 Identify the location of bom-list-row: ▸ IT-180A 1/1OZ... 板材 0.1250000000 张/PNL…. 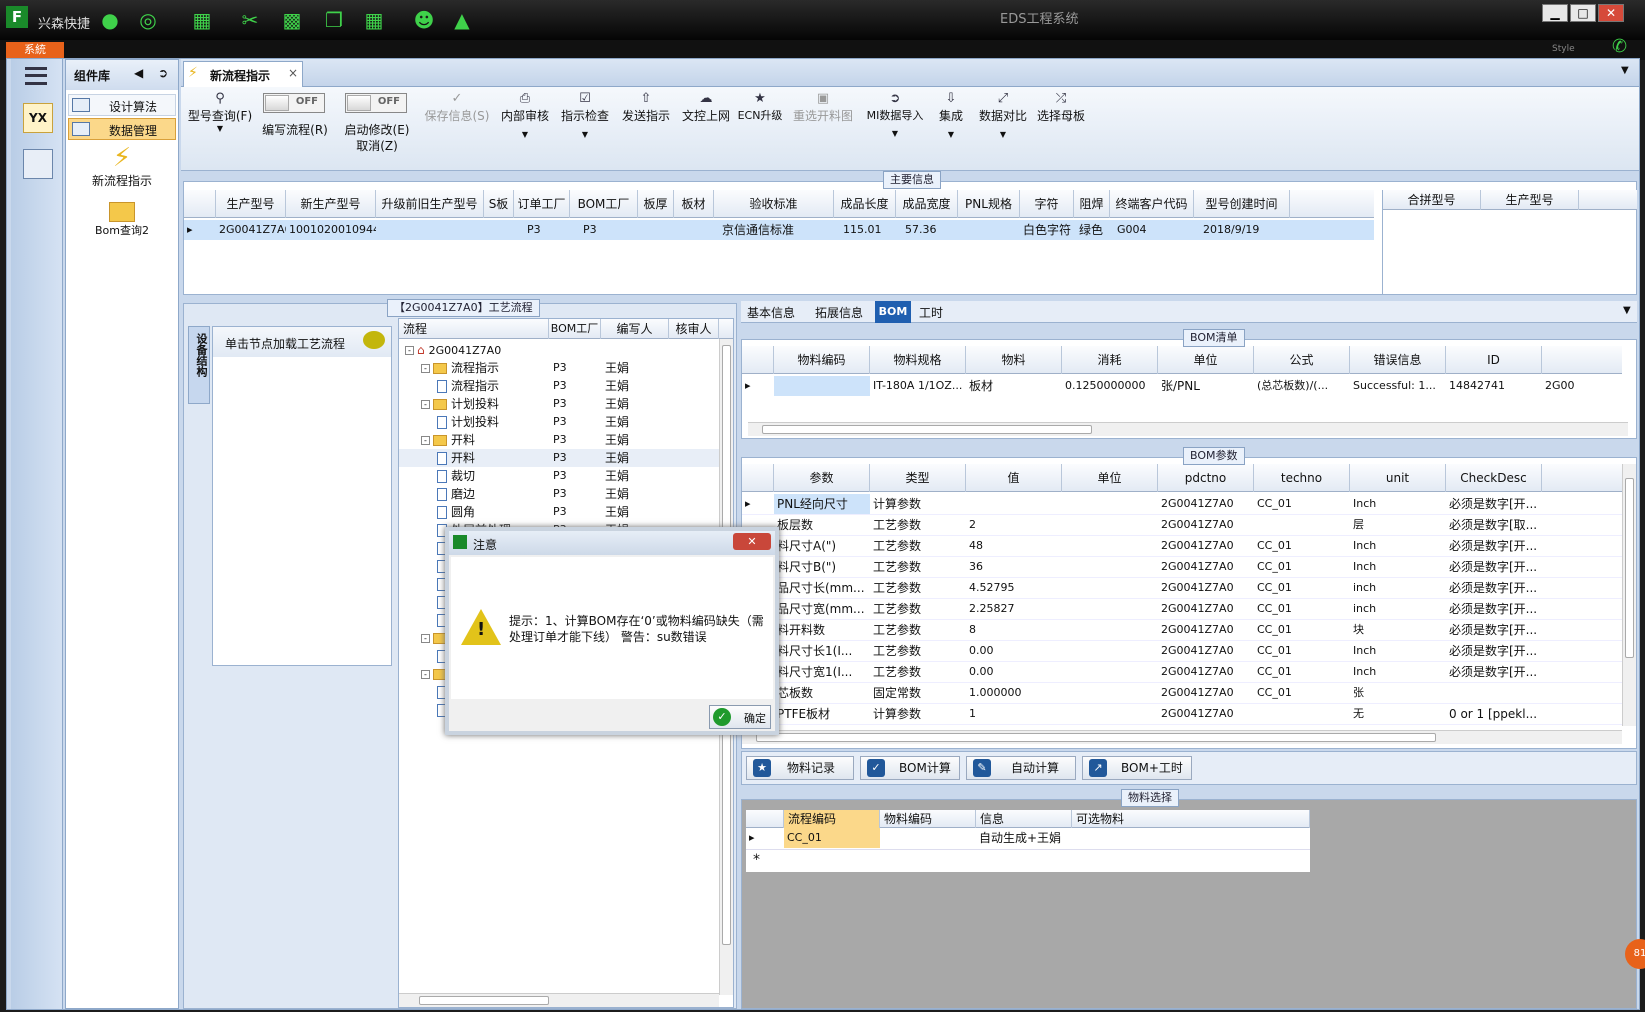
(1182, 386).